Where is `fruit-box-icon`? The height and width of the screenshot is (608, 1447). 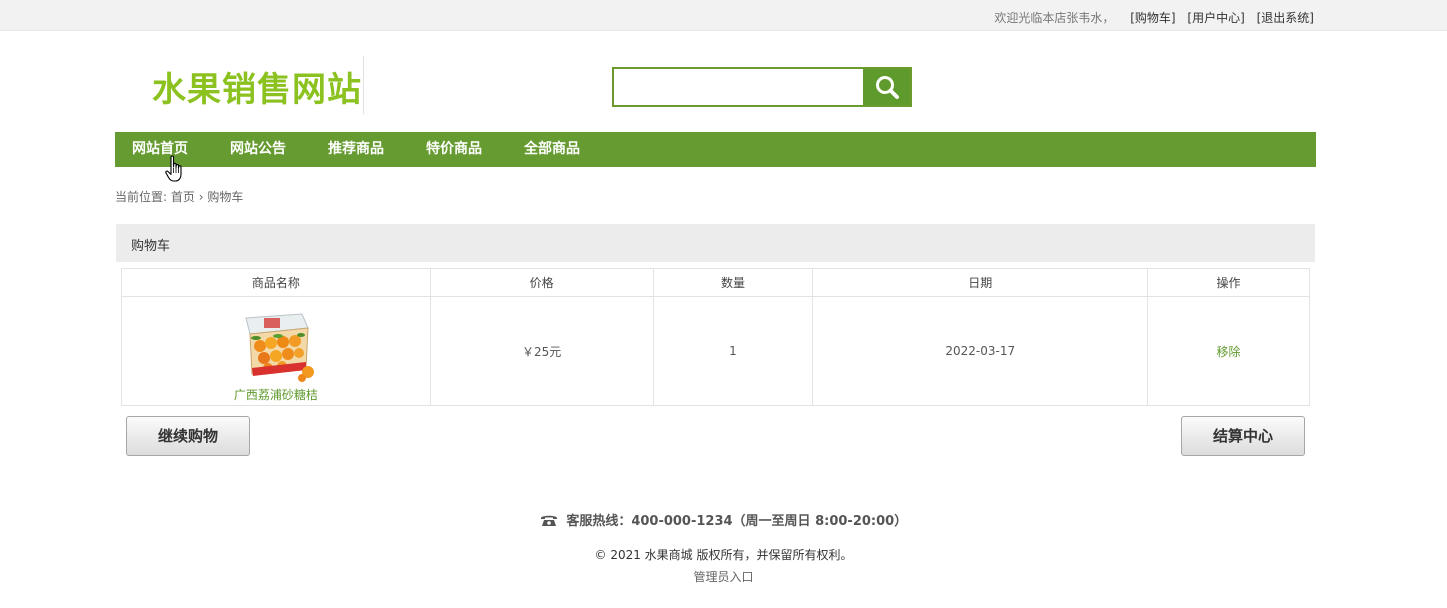 fruit-box-icon is located at coordinates (279, 347).